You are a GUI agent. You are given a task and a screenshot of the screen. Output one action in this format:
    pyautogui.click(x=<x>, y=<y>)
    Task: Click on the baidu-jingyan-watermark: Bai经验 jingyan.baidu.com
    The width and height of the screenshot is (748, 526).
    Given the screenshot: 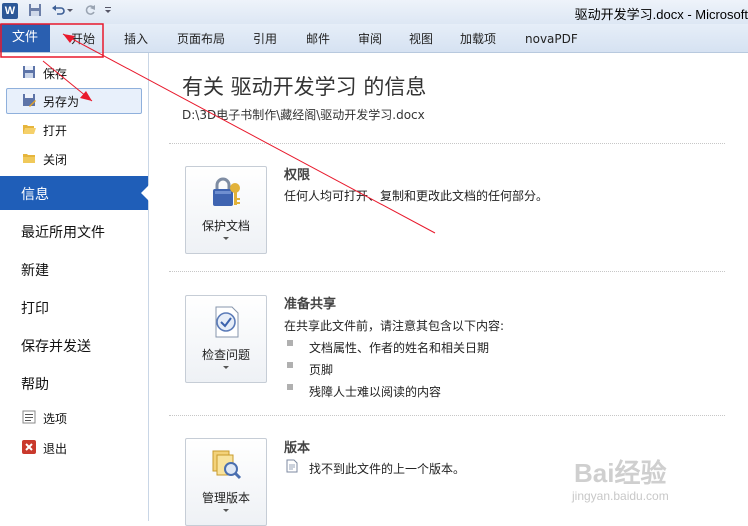 What is the action you would take?
    pyautogui.click(x=650, y=481)
    